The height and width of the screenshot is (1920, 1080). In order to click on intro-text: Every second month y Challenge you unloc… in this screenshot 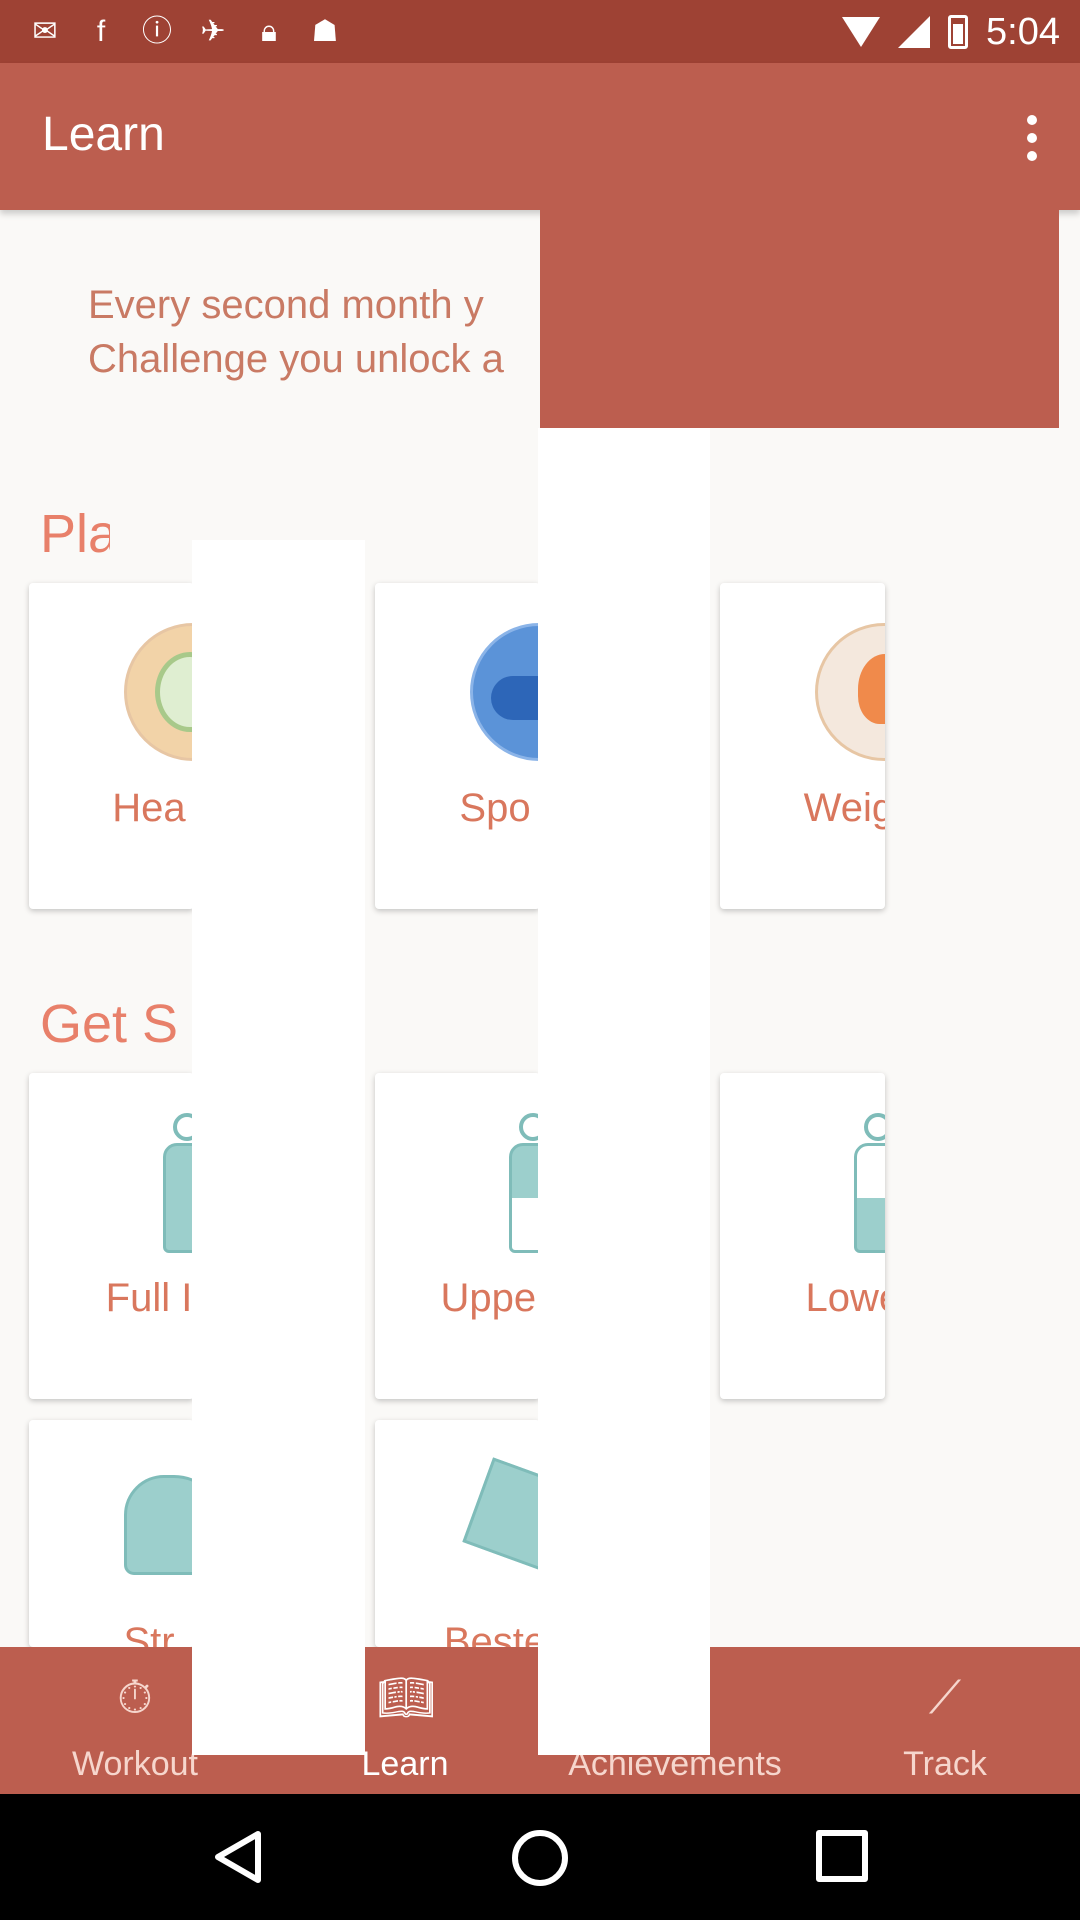, I will do `click(270, 298)`.